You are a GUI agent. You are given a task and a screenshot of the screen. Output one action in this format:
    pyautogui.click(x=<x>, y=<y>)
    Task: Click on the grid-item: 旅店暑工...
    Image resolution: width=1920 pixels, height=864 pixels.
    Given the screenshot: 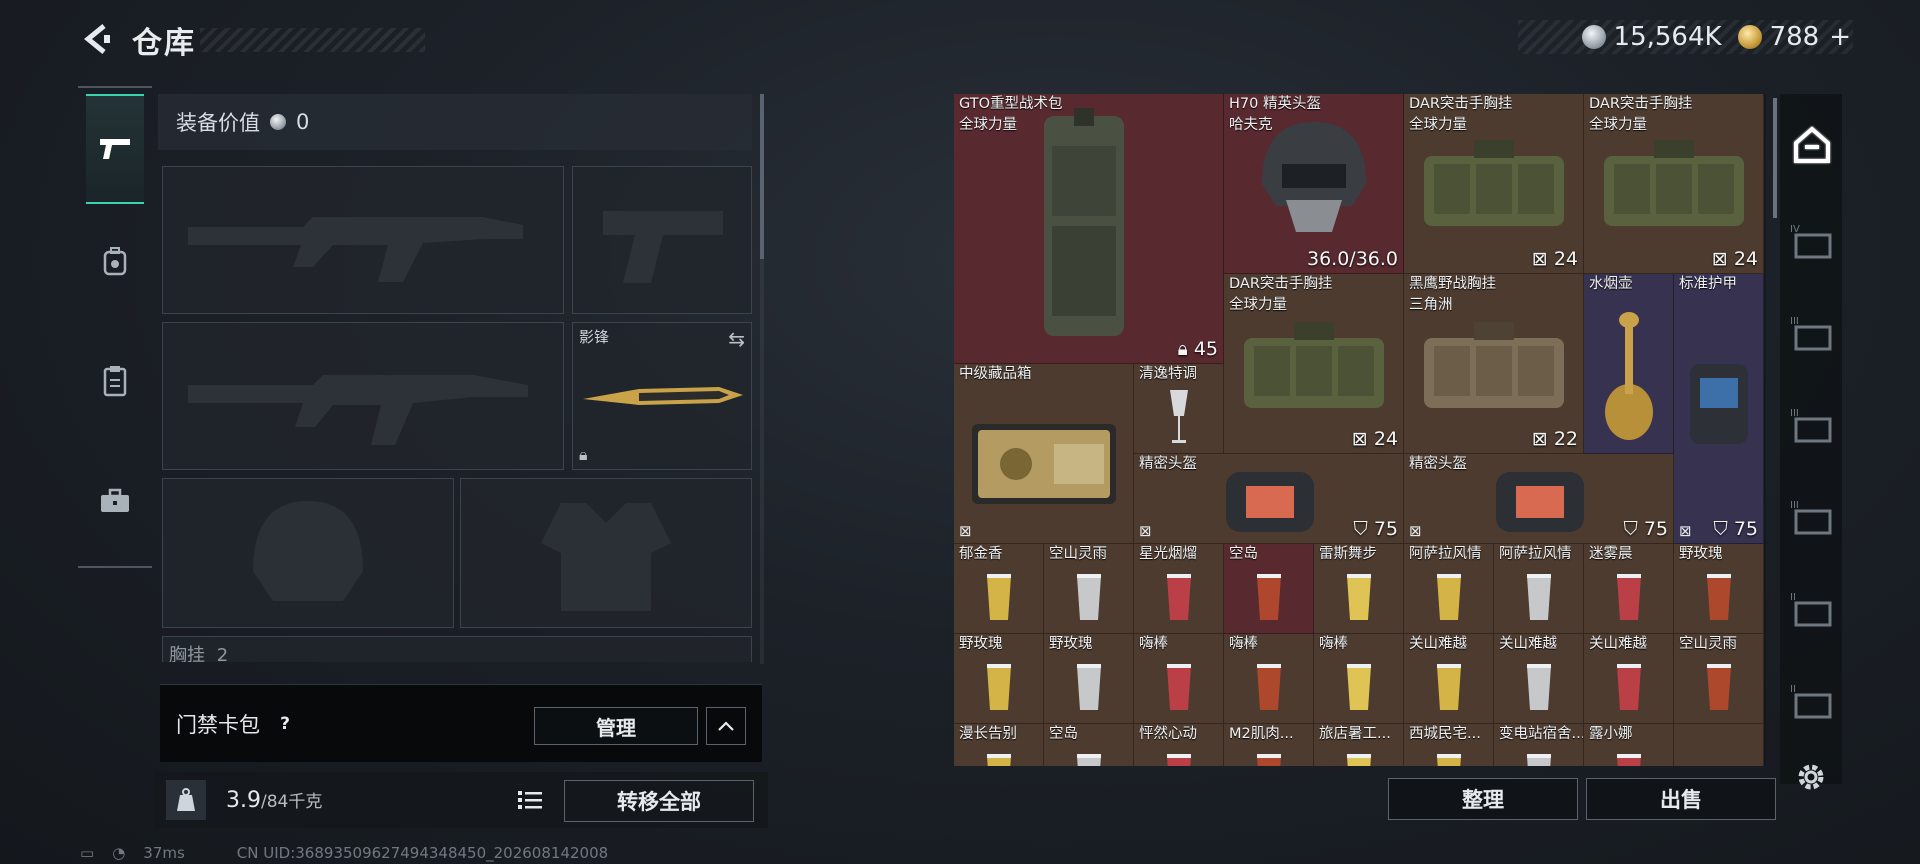 What is the action you would take?
    pyautogui.click(x=1359, y=745)
    